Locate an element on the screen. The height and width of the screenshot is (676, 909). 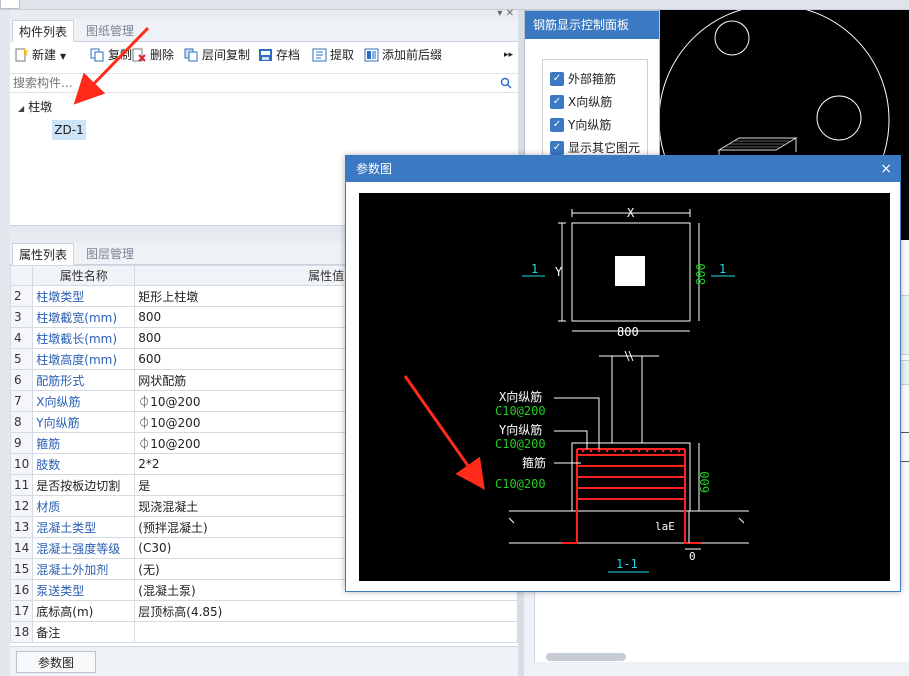
horizontal-scrollbar is located at coordinates (586, 657).